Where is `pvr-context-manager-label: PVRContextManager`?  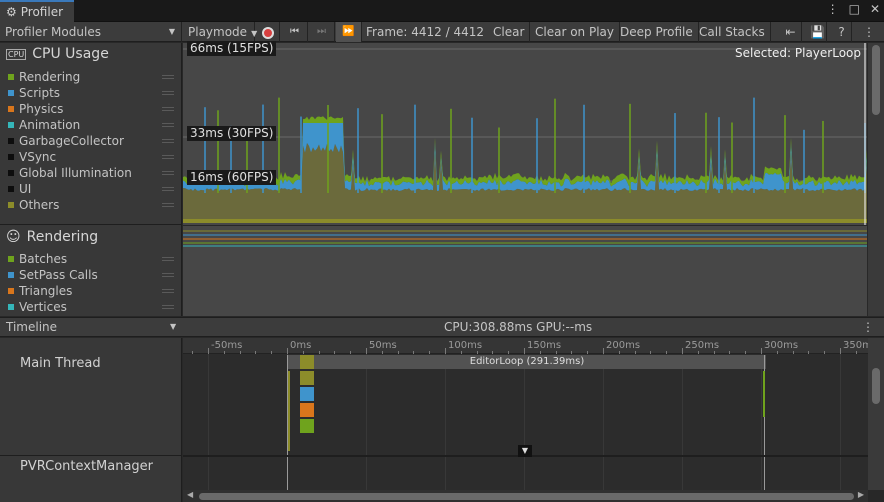 pvr-context-manager-label: PVRContextManager is located at coordinates (86, 466).